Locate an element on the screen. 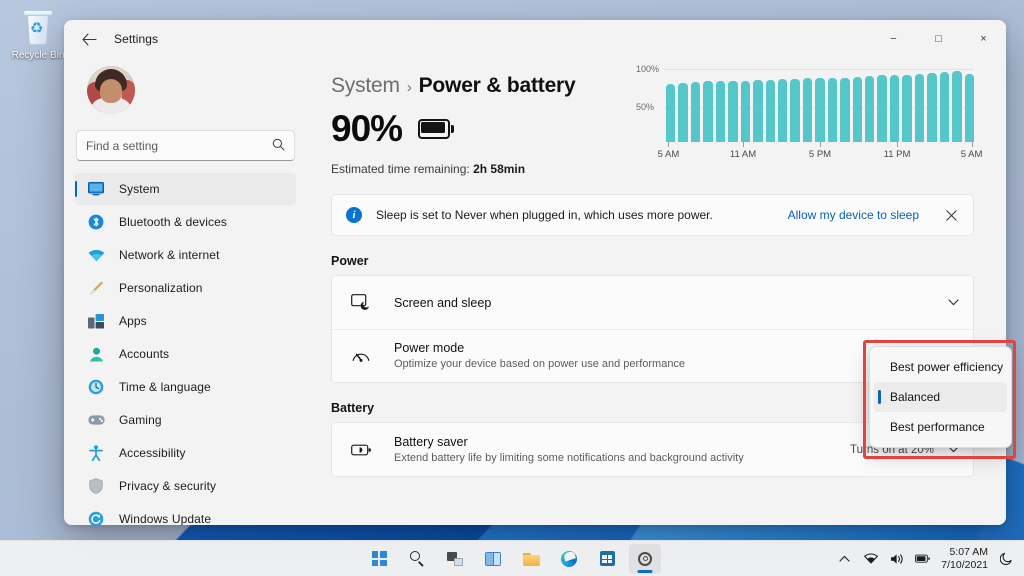 This screenshot has height=576, width=1024. sidebar-item-label: System is located at coordinates (139, 189).